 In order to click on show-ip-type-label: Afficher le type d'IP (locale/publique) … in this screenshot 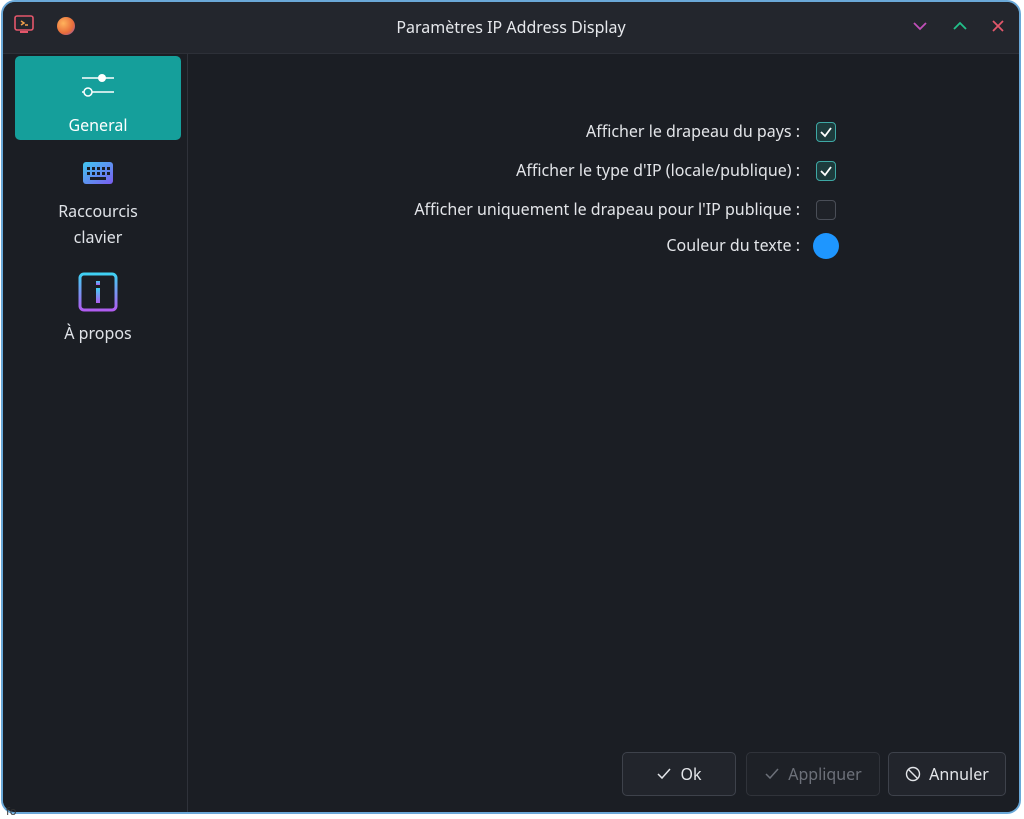, I will do `click(658, 170)`.